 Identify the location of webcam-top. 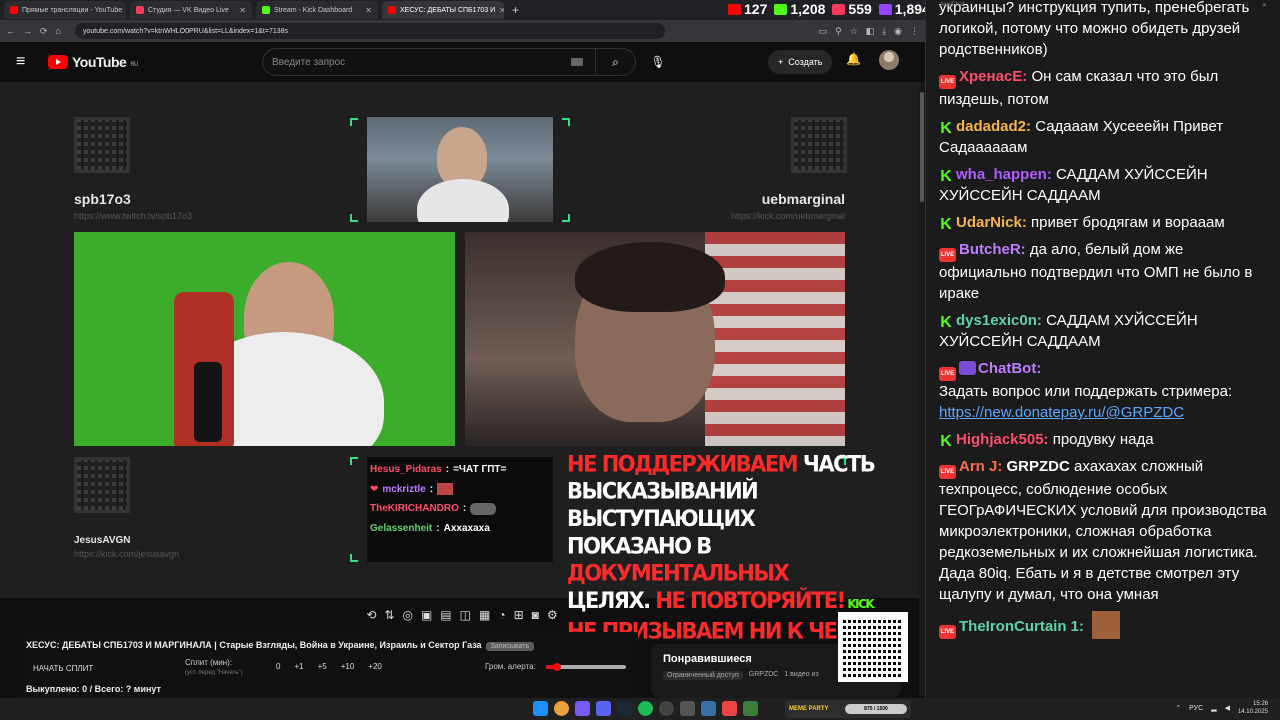
(460, 169).